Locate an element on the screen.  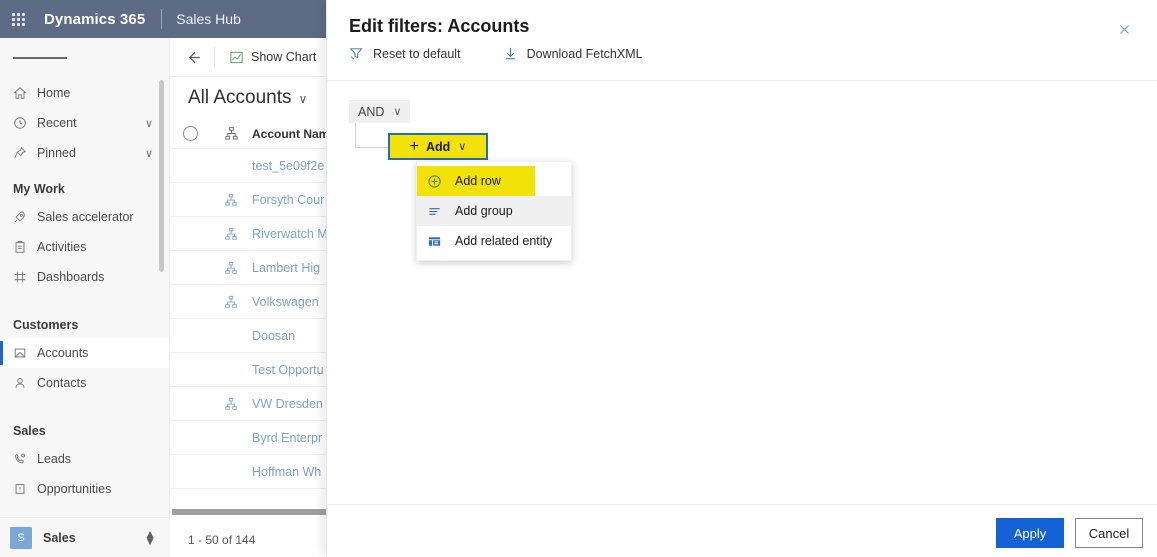
app-launcher-icon is located at coordinates (18, 19).